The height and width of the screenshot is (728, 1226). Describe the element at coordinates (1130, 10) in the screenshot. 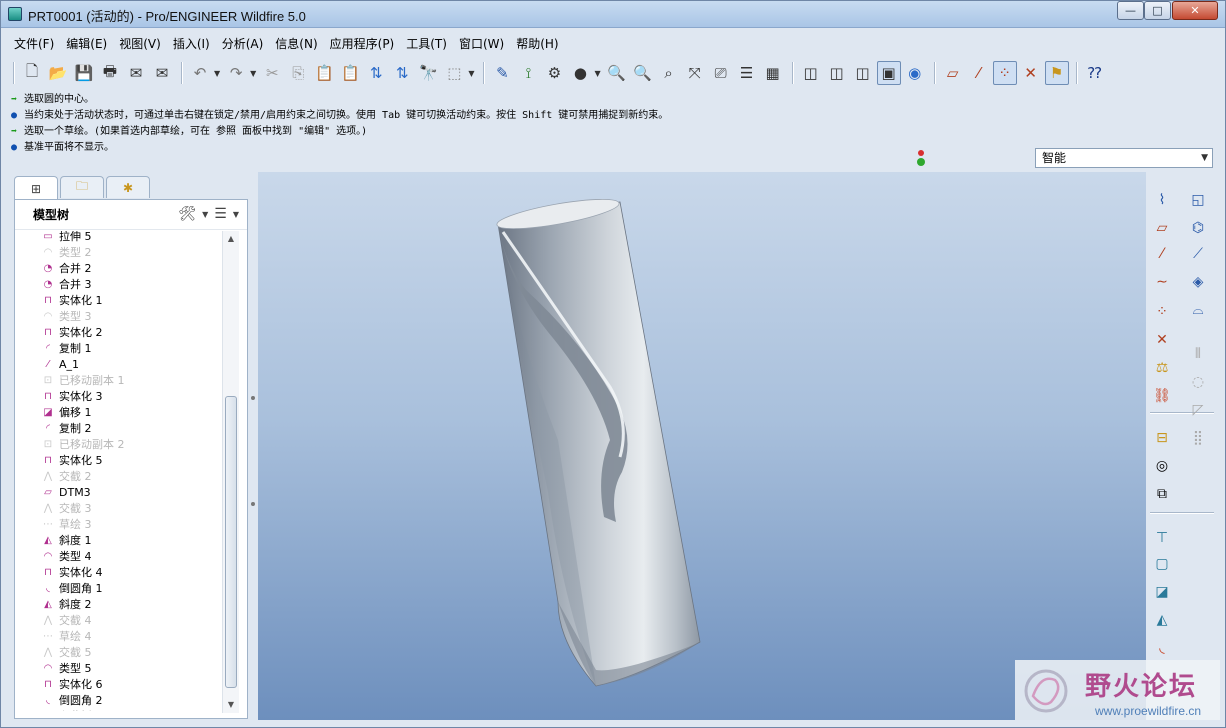

I see `minimize-button: —` at that location.